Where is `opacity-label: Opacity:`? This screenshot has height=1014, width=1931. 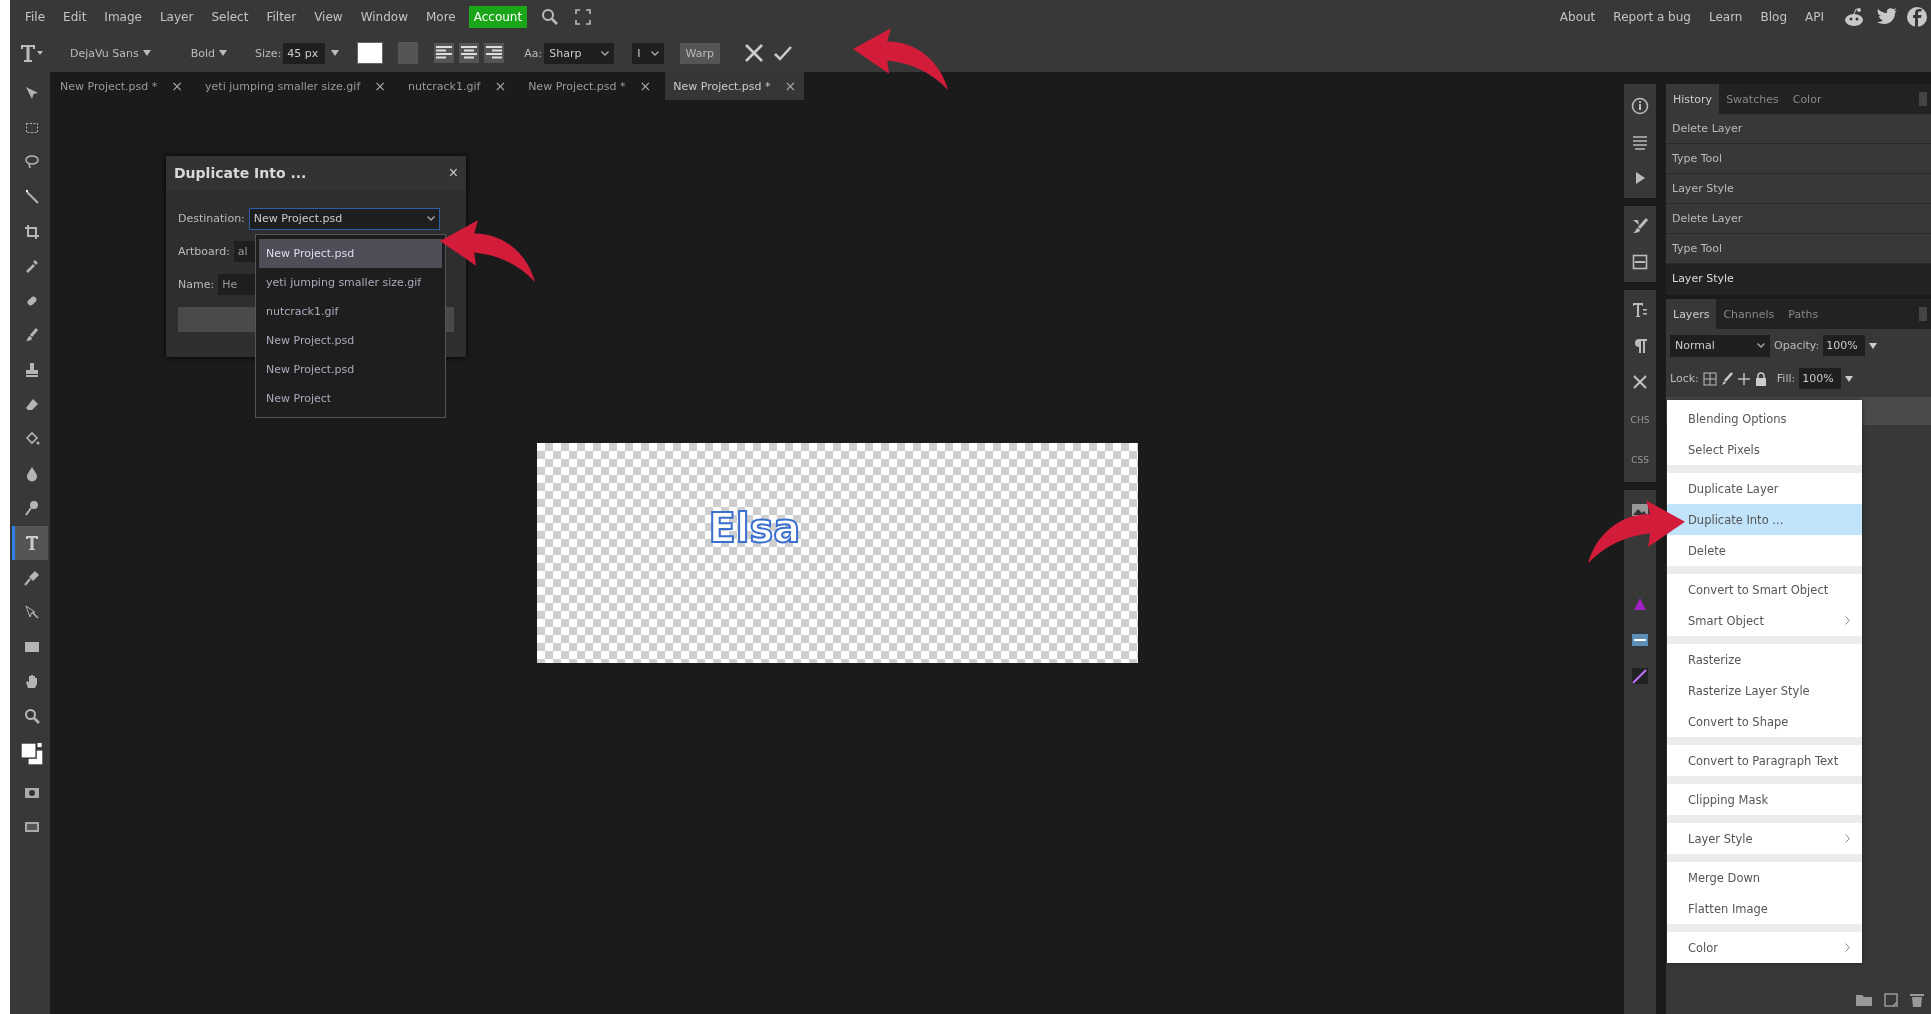
opacity-label: Opacity: is located at coordinates (1797, 345).